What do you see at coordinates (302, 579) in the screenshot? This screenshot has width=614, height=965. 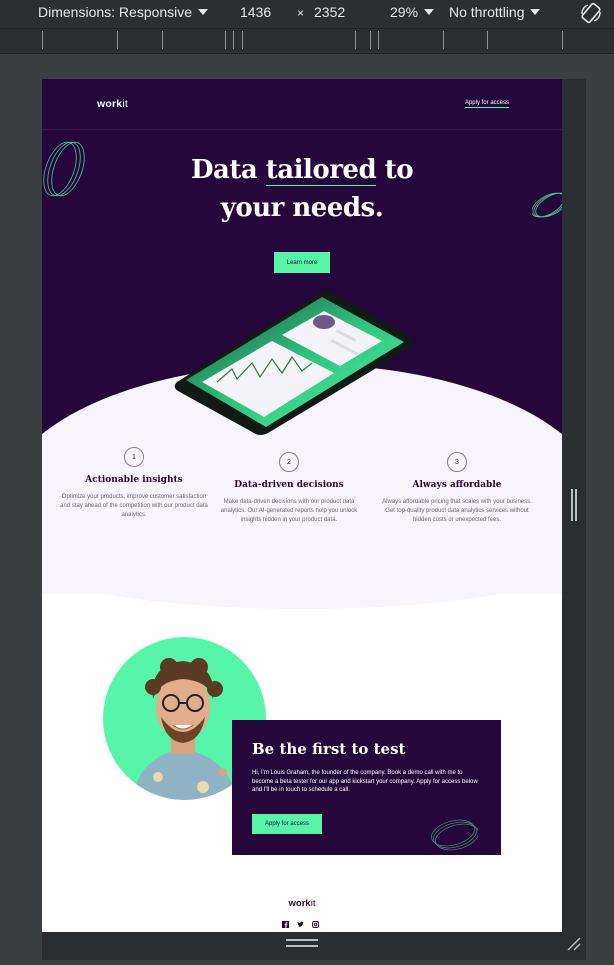 I see `features-bottom-curve` at bounding box center [302, 579].